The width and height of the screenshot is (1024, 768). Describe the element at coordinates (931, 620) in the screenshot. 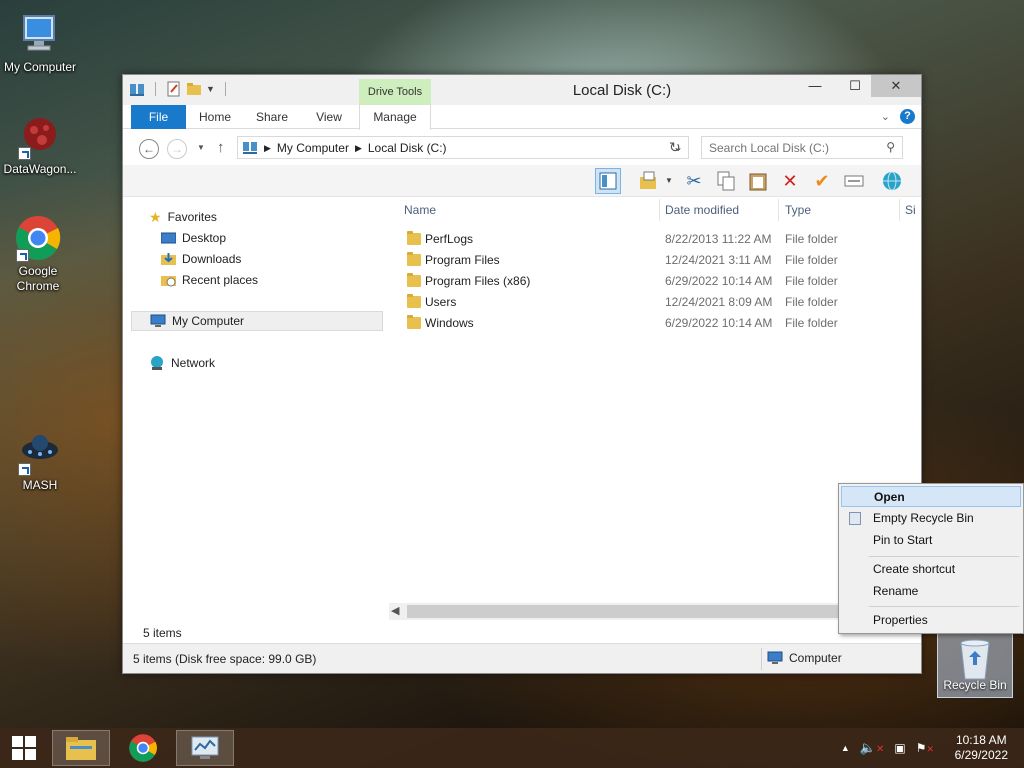

I see `menu-item-properties: Properties` at that location.